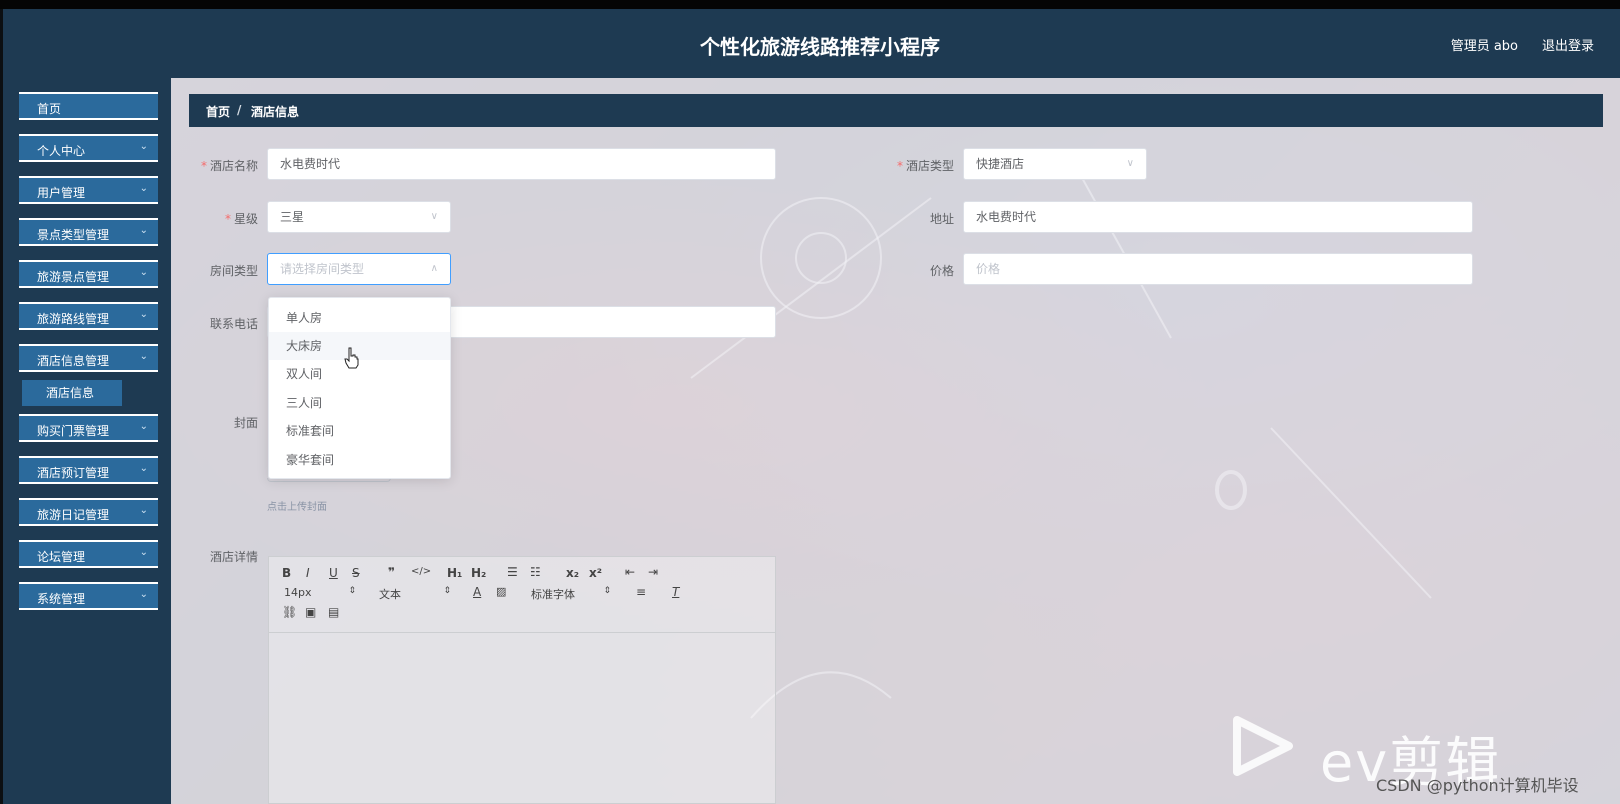 The width and height of the screenshot is (1620, 804). I want to click on sidebar-item-attraction-management: 旅游景点管理 ⌄, so click(88, 274).